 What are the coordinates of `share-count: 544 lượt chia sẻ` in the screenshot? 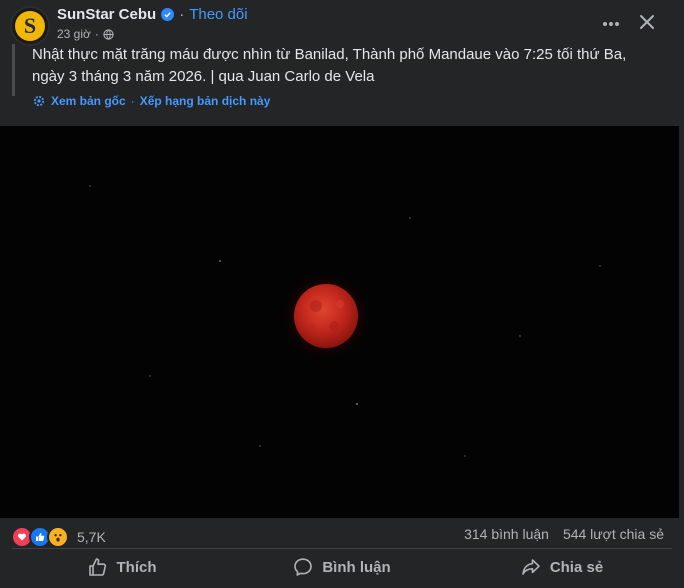 It's located at (613, 534).